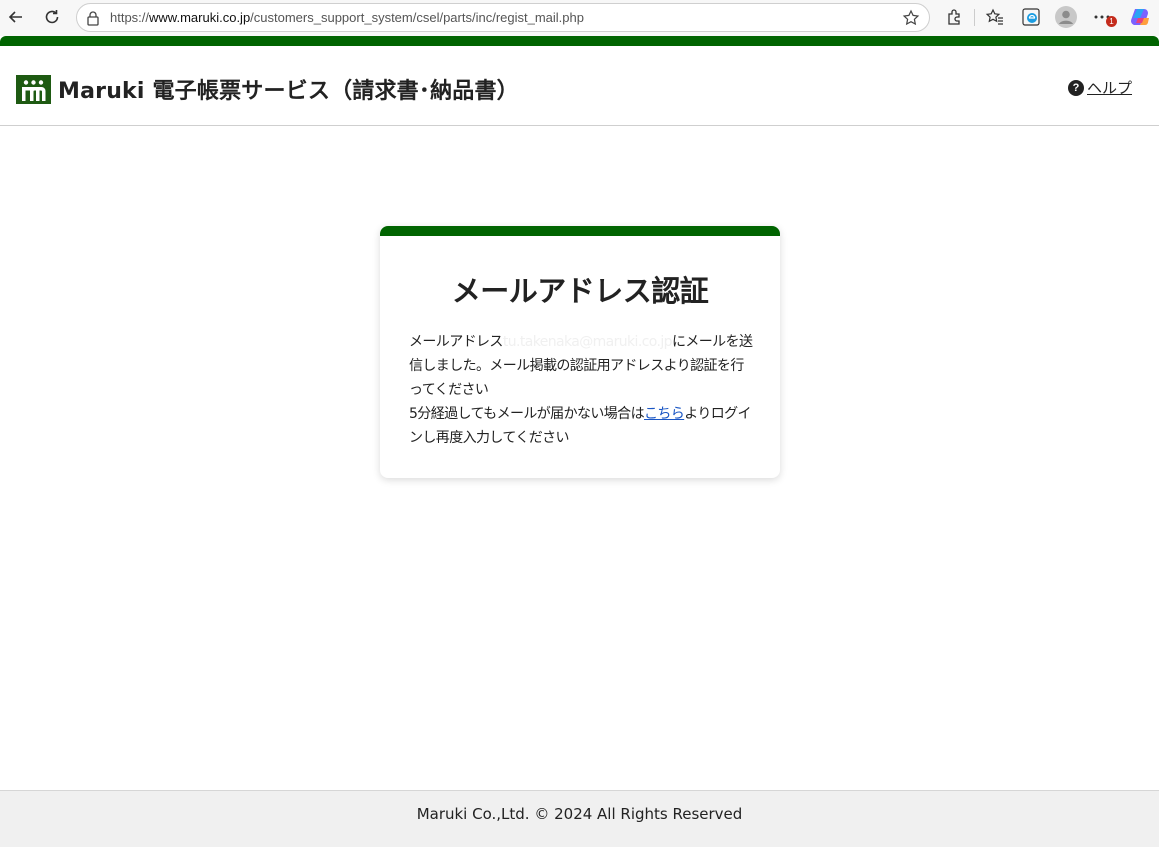 The height and width of the screenshot is (847, 1159). I want to click on masked-email: tu.takenaka@maruki.co.jp, so click(587, 342).